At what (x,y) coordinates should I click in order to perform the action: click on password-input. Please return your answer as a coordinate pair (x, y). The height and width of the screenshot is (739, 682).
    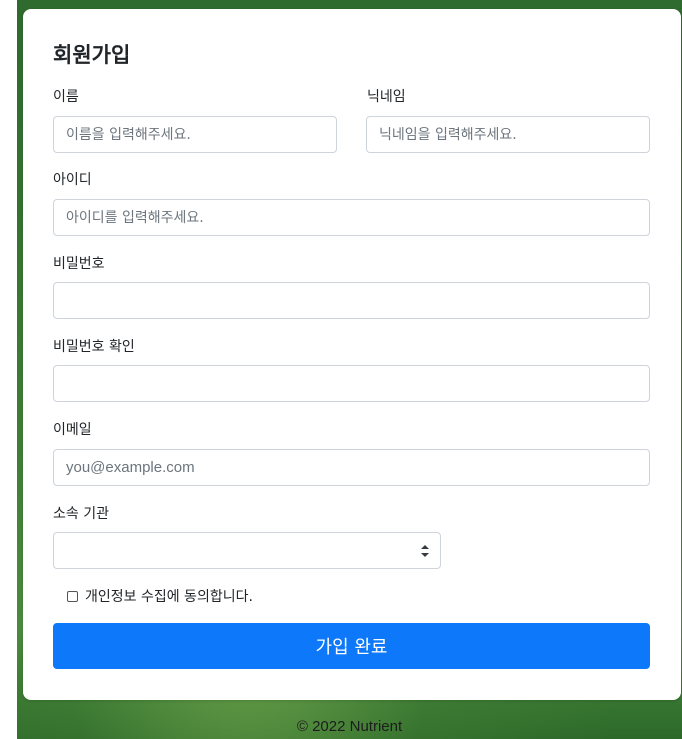
    Looking at the image, I should click on (351, 300).